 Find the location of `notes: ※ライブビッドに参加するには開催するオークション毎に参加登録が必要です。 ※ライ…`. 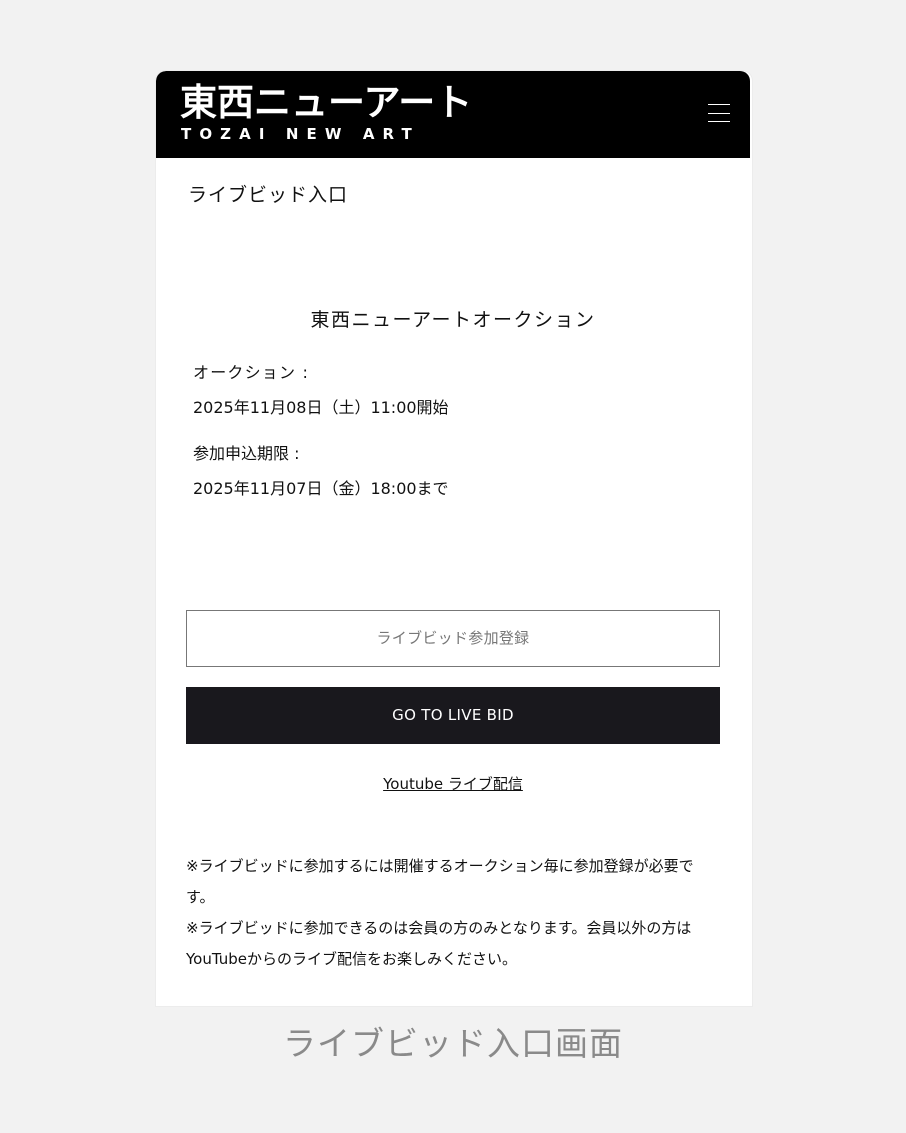

notes: ※ライブビッドに参加するには開催するオークション毎に参加登録が必要です。 ※ライ… is located at coordinates (454, 913).